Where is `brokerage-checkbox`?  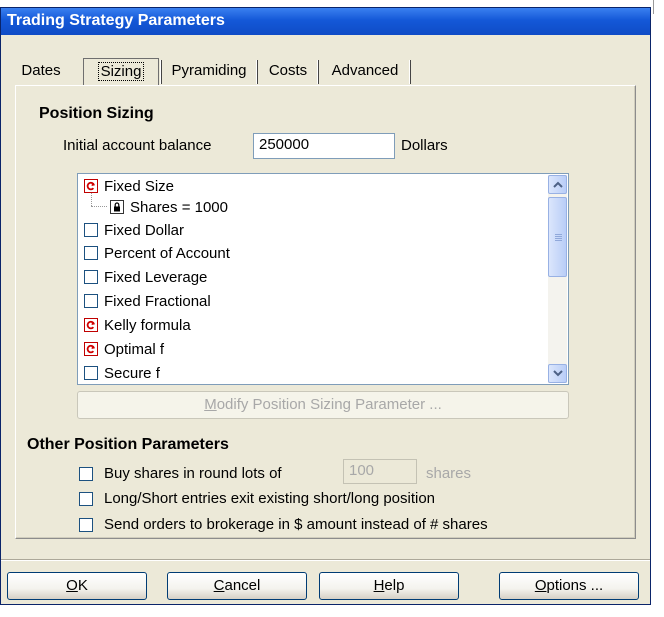
brokerage-checkbox is located at coordinates (86, 525).